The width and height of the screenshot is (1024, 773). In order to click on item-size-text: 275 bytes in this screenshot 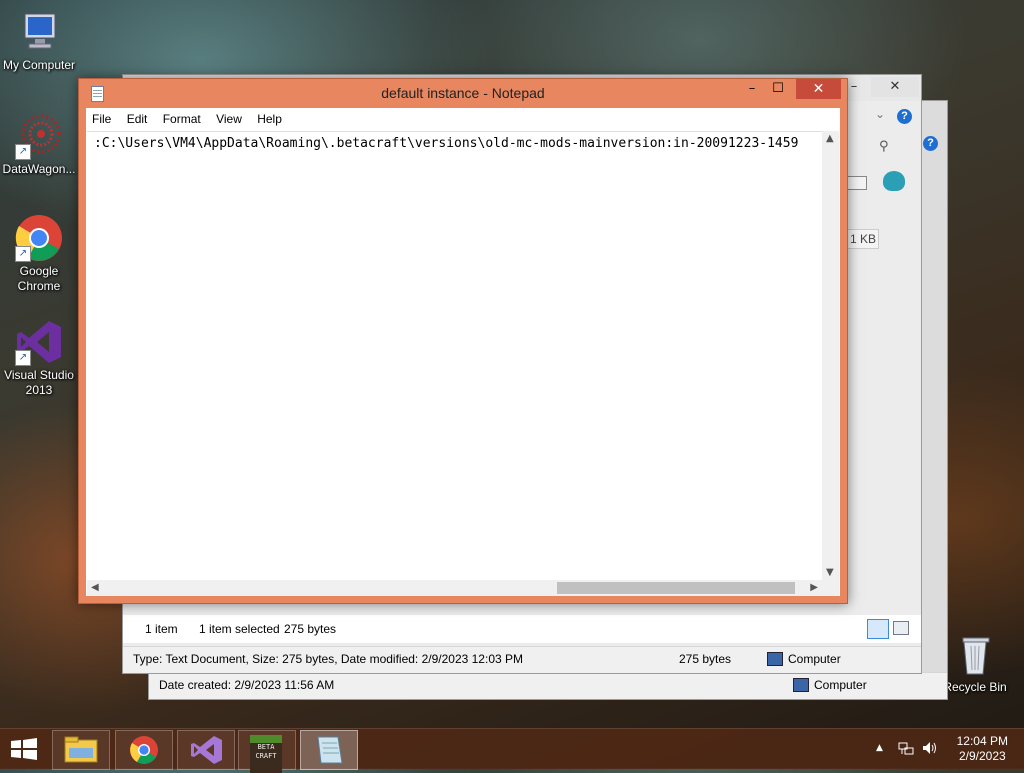, I will do `click(310, 629)`.